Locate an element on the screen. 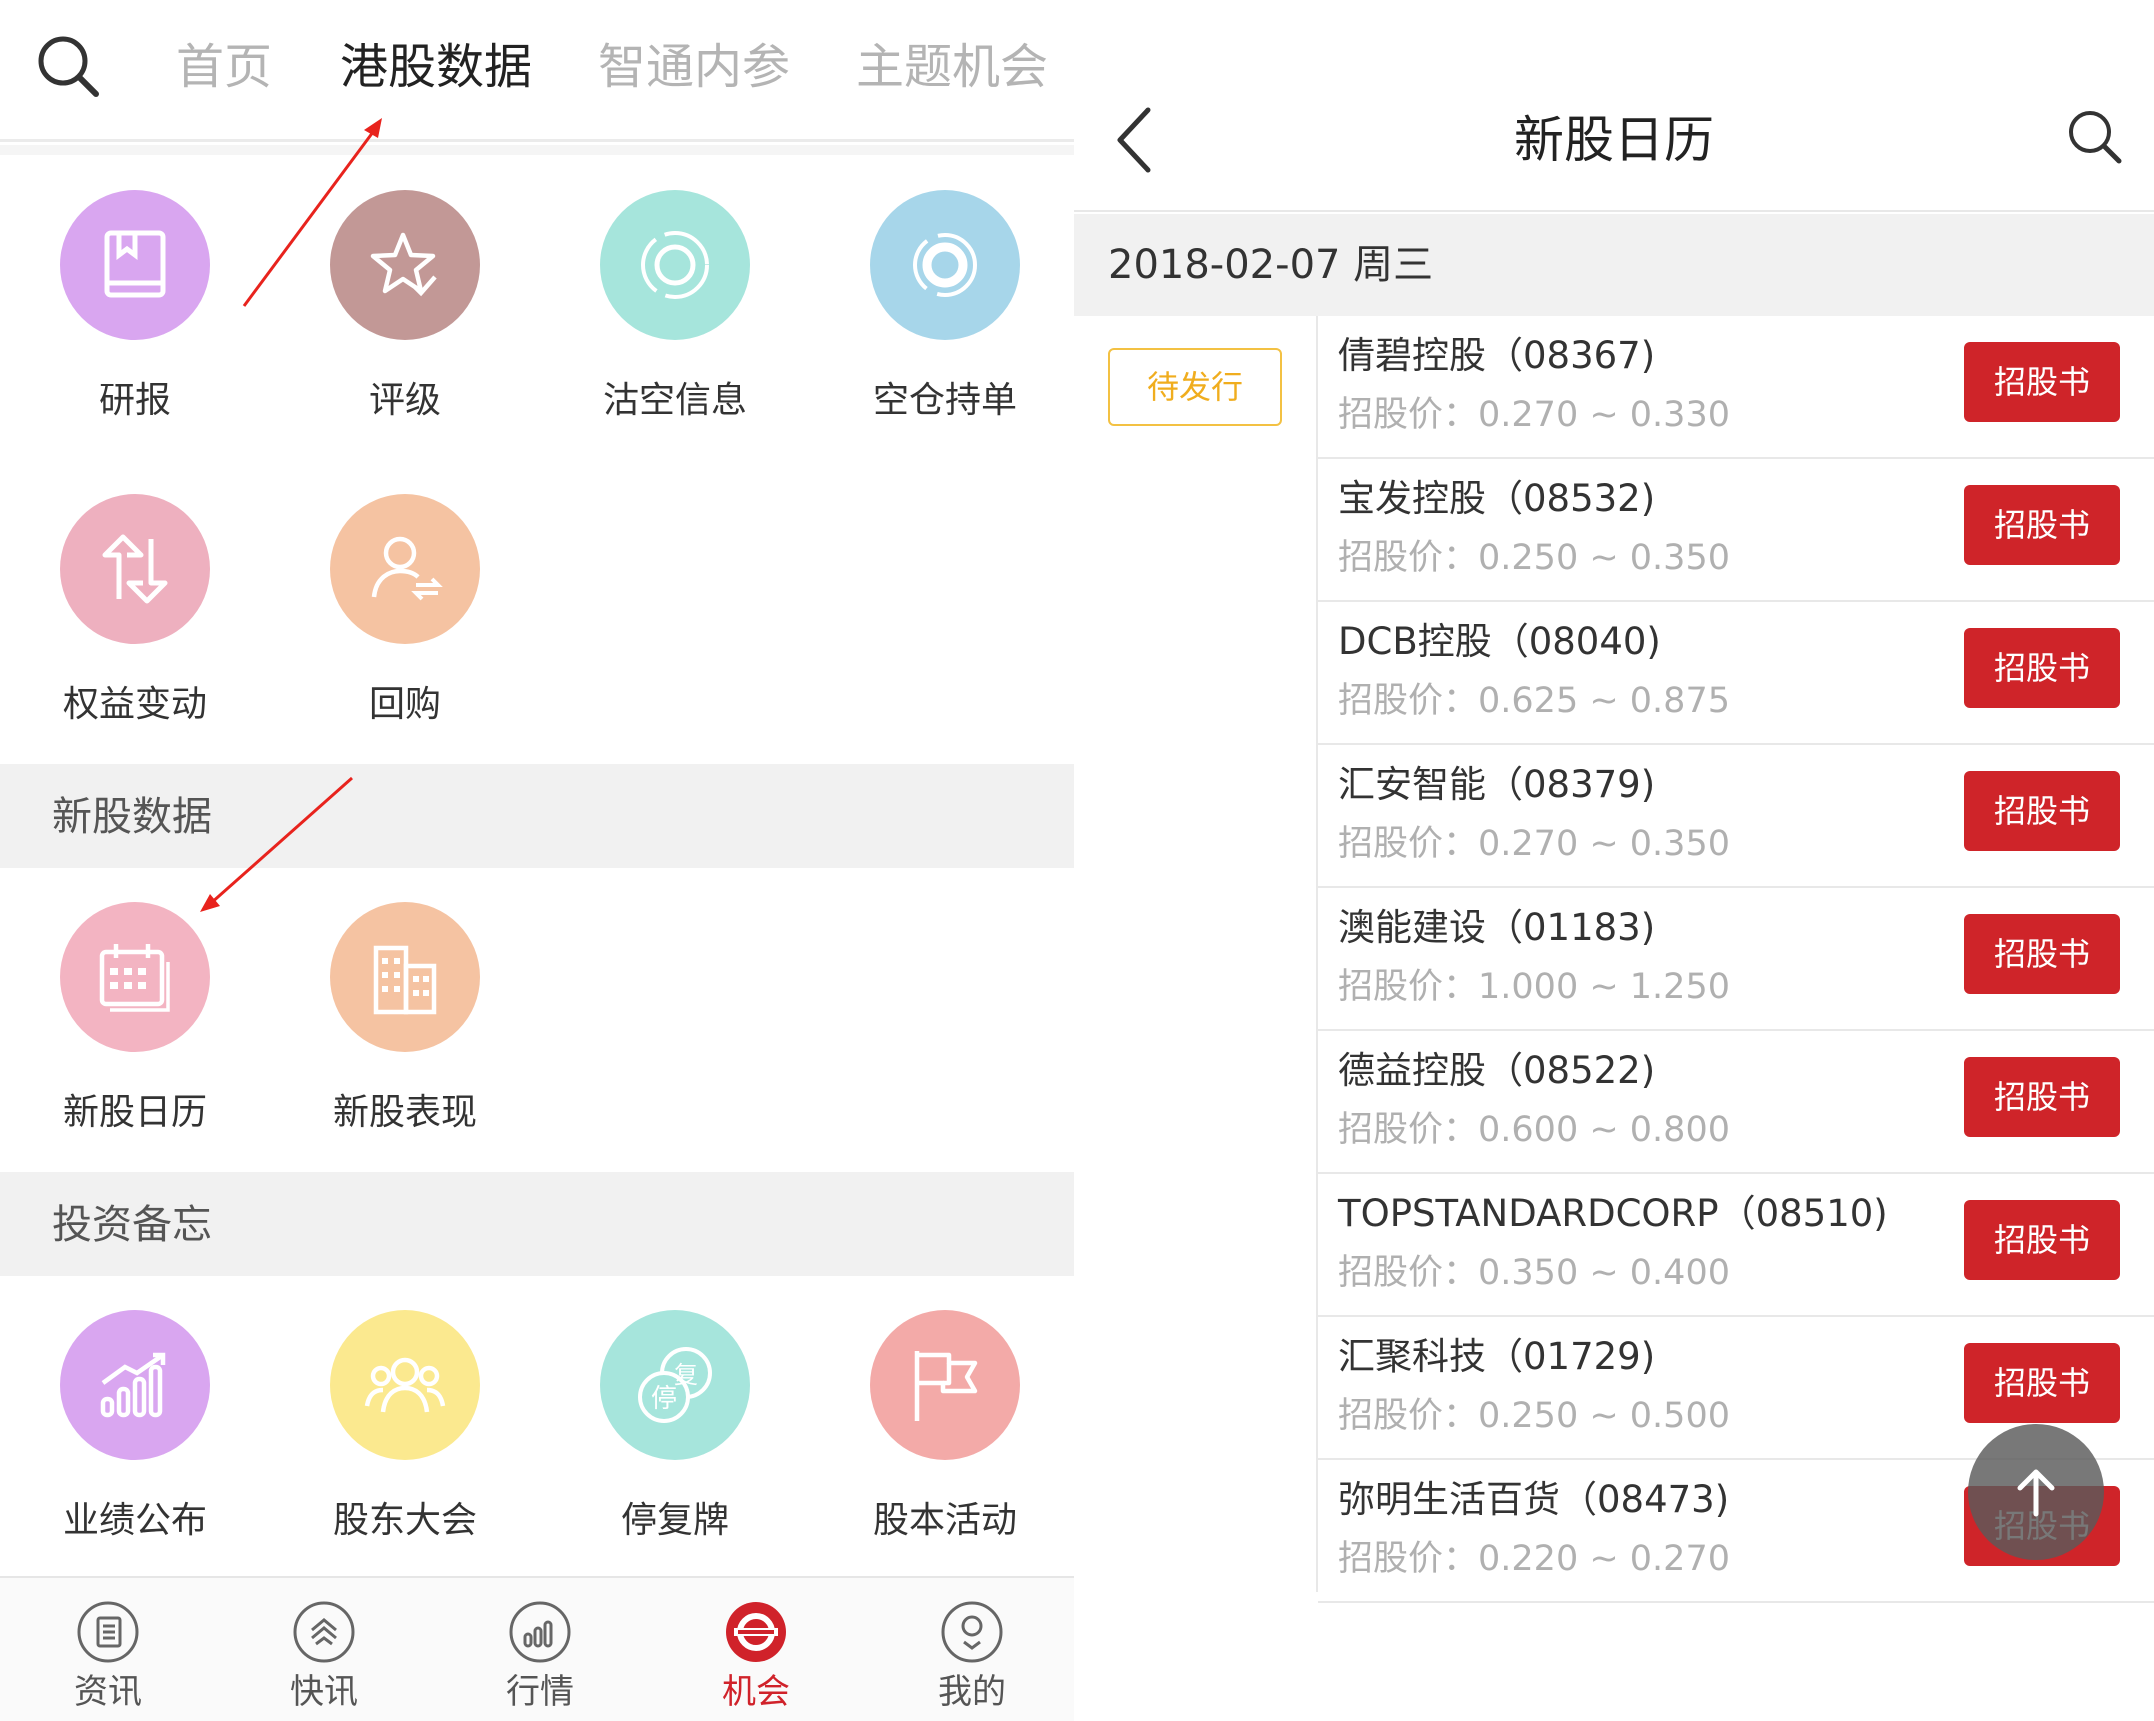 The height and width of the screenshot is (1721, 2154). bottom-nav-opportunity: 机会 is located at coordinates (756, 1657).